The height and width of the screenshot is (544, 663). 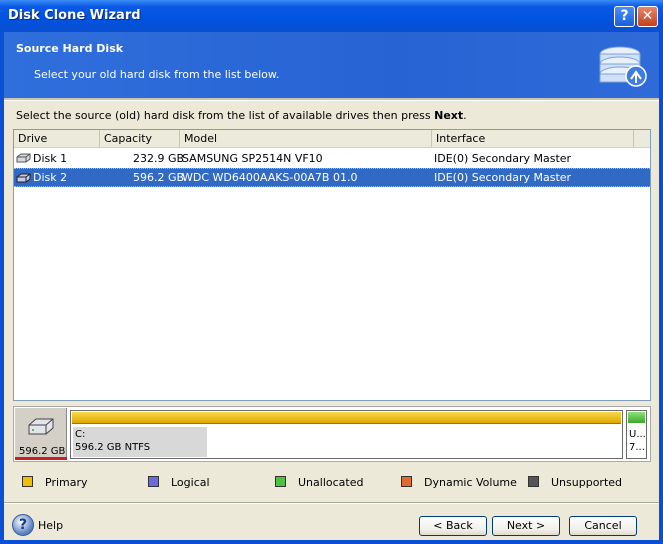 What do you see at coordinates (280, 481) in the screenshot?
I see `unallocated-swatch` at bounding box center [280, 481].